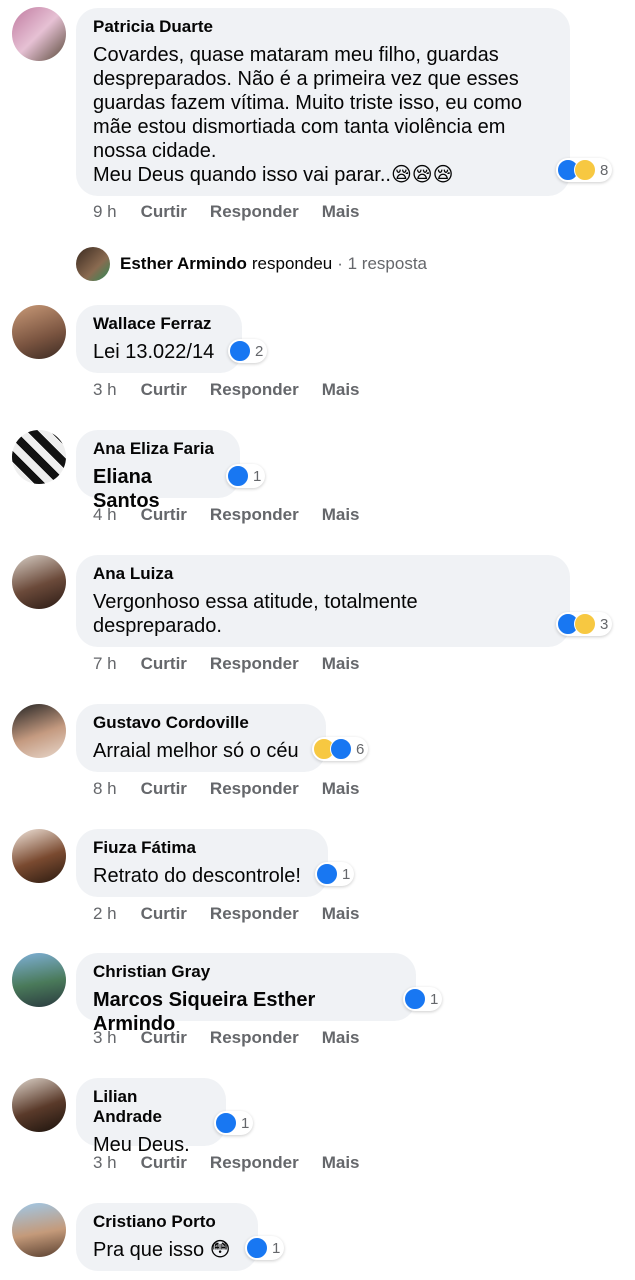  What do you see at coordinates (105, 515) in the screenshot?
I see `timestamp: 4 h` at bounding box center [105, 515].